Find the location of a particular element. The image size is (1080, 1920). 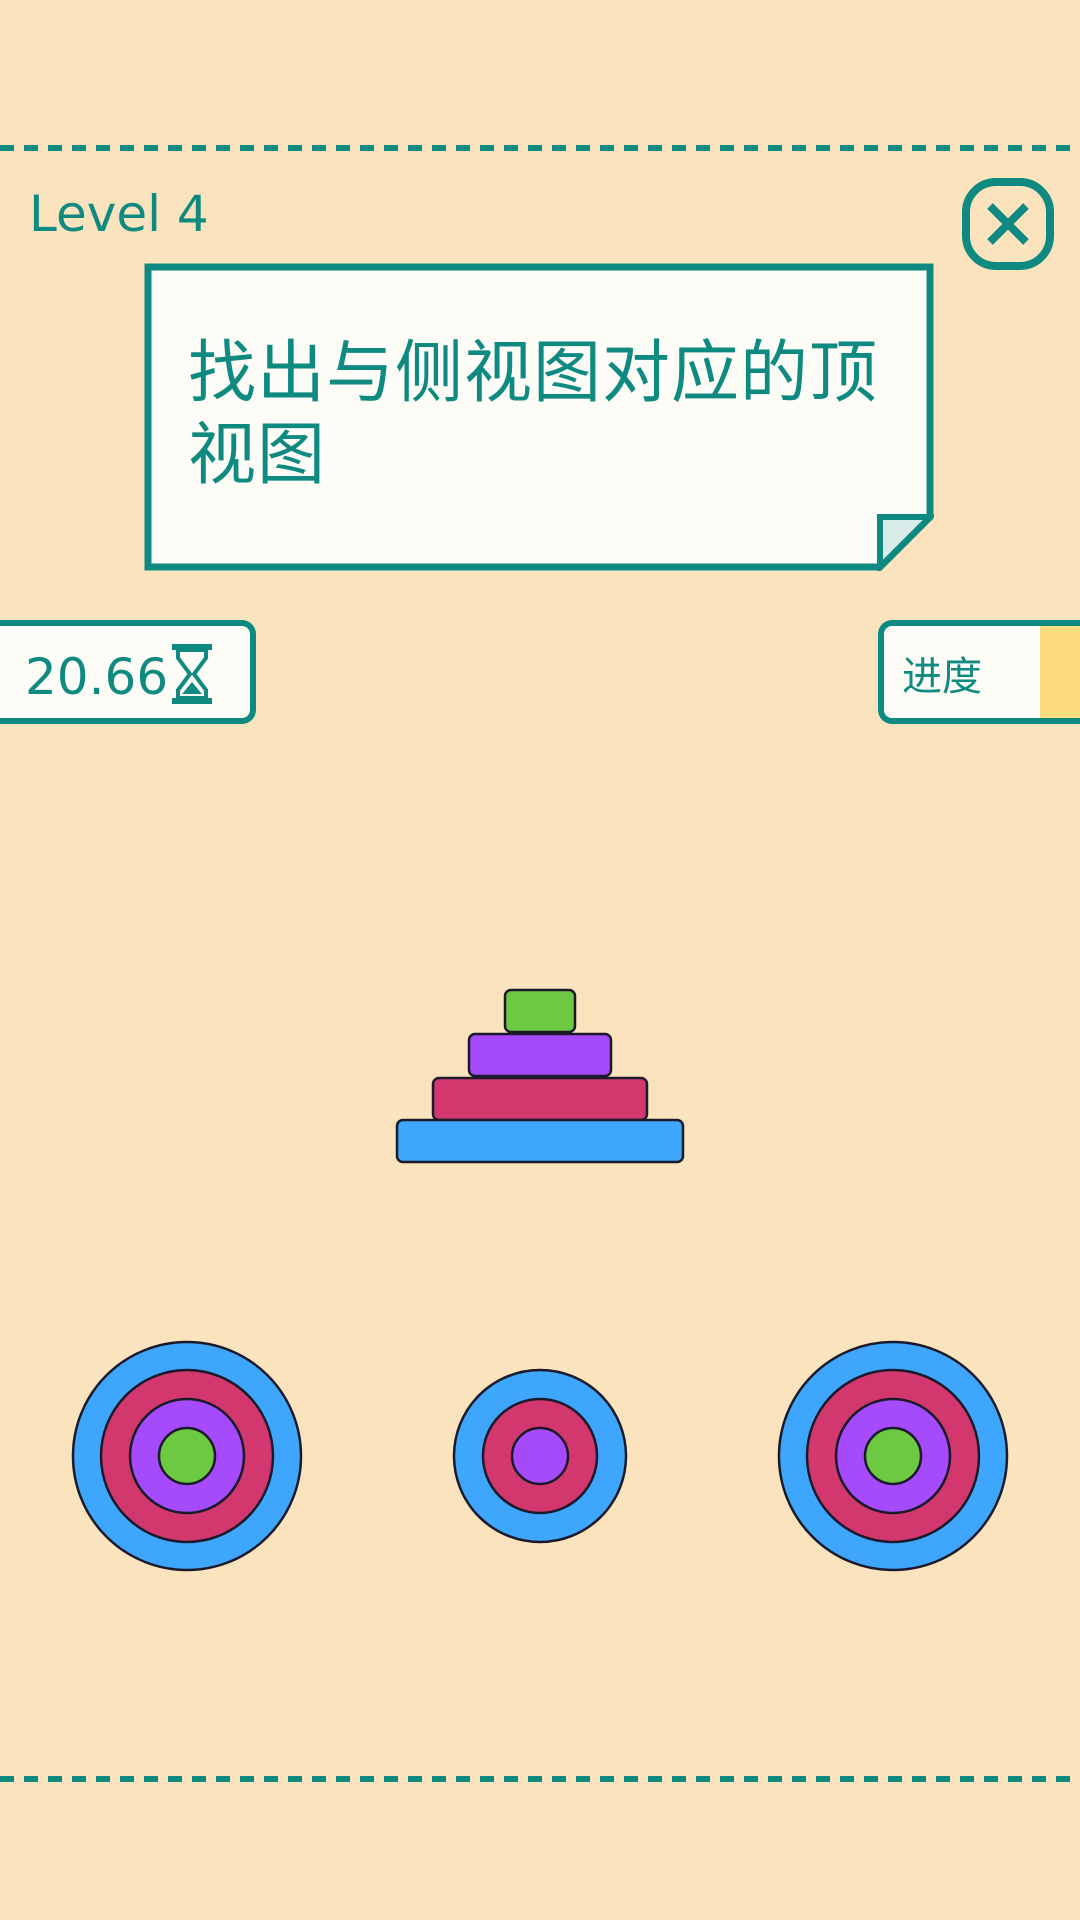

progress-badge: 进度 is located at coordinates (979, 672).